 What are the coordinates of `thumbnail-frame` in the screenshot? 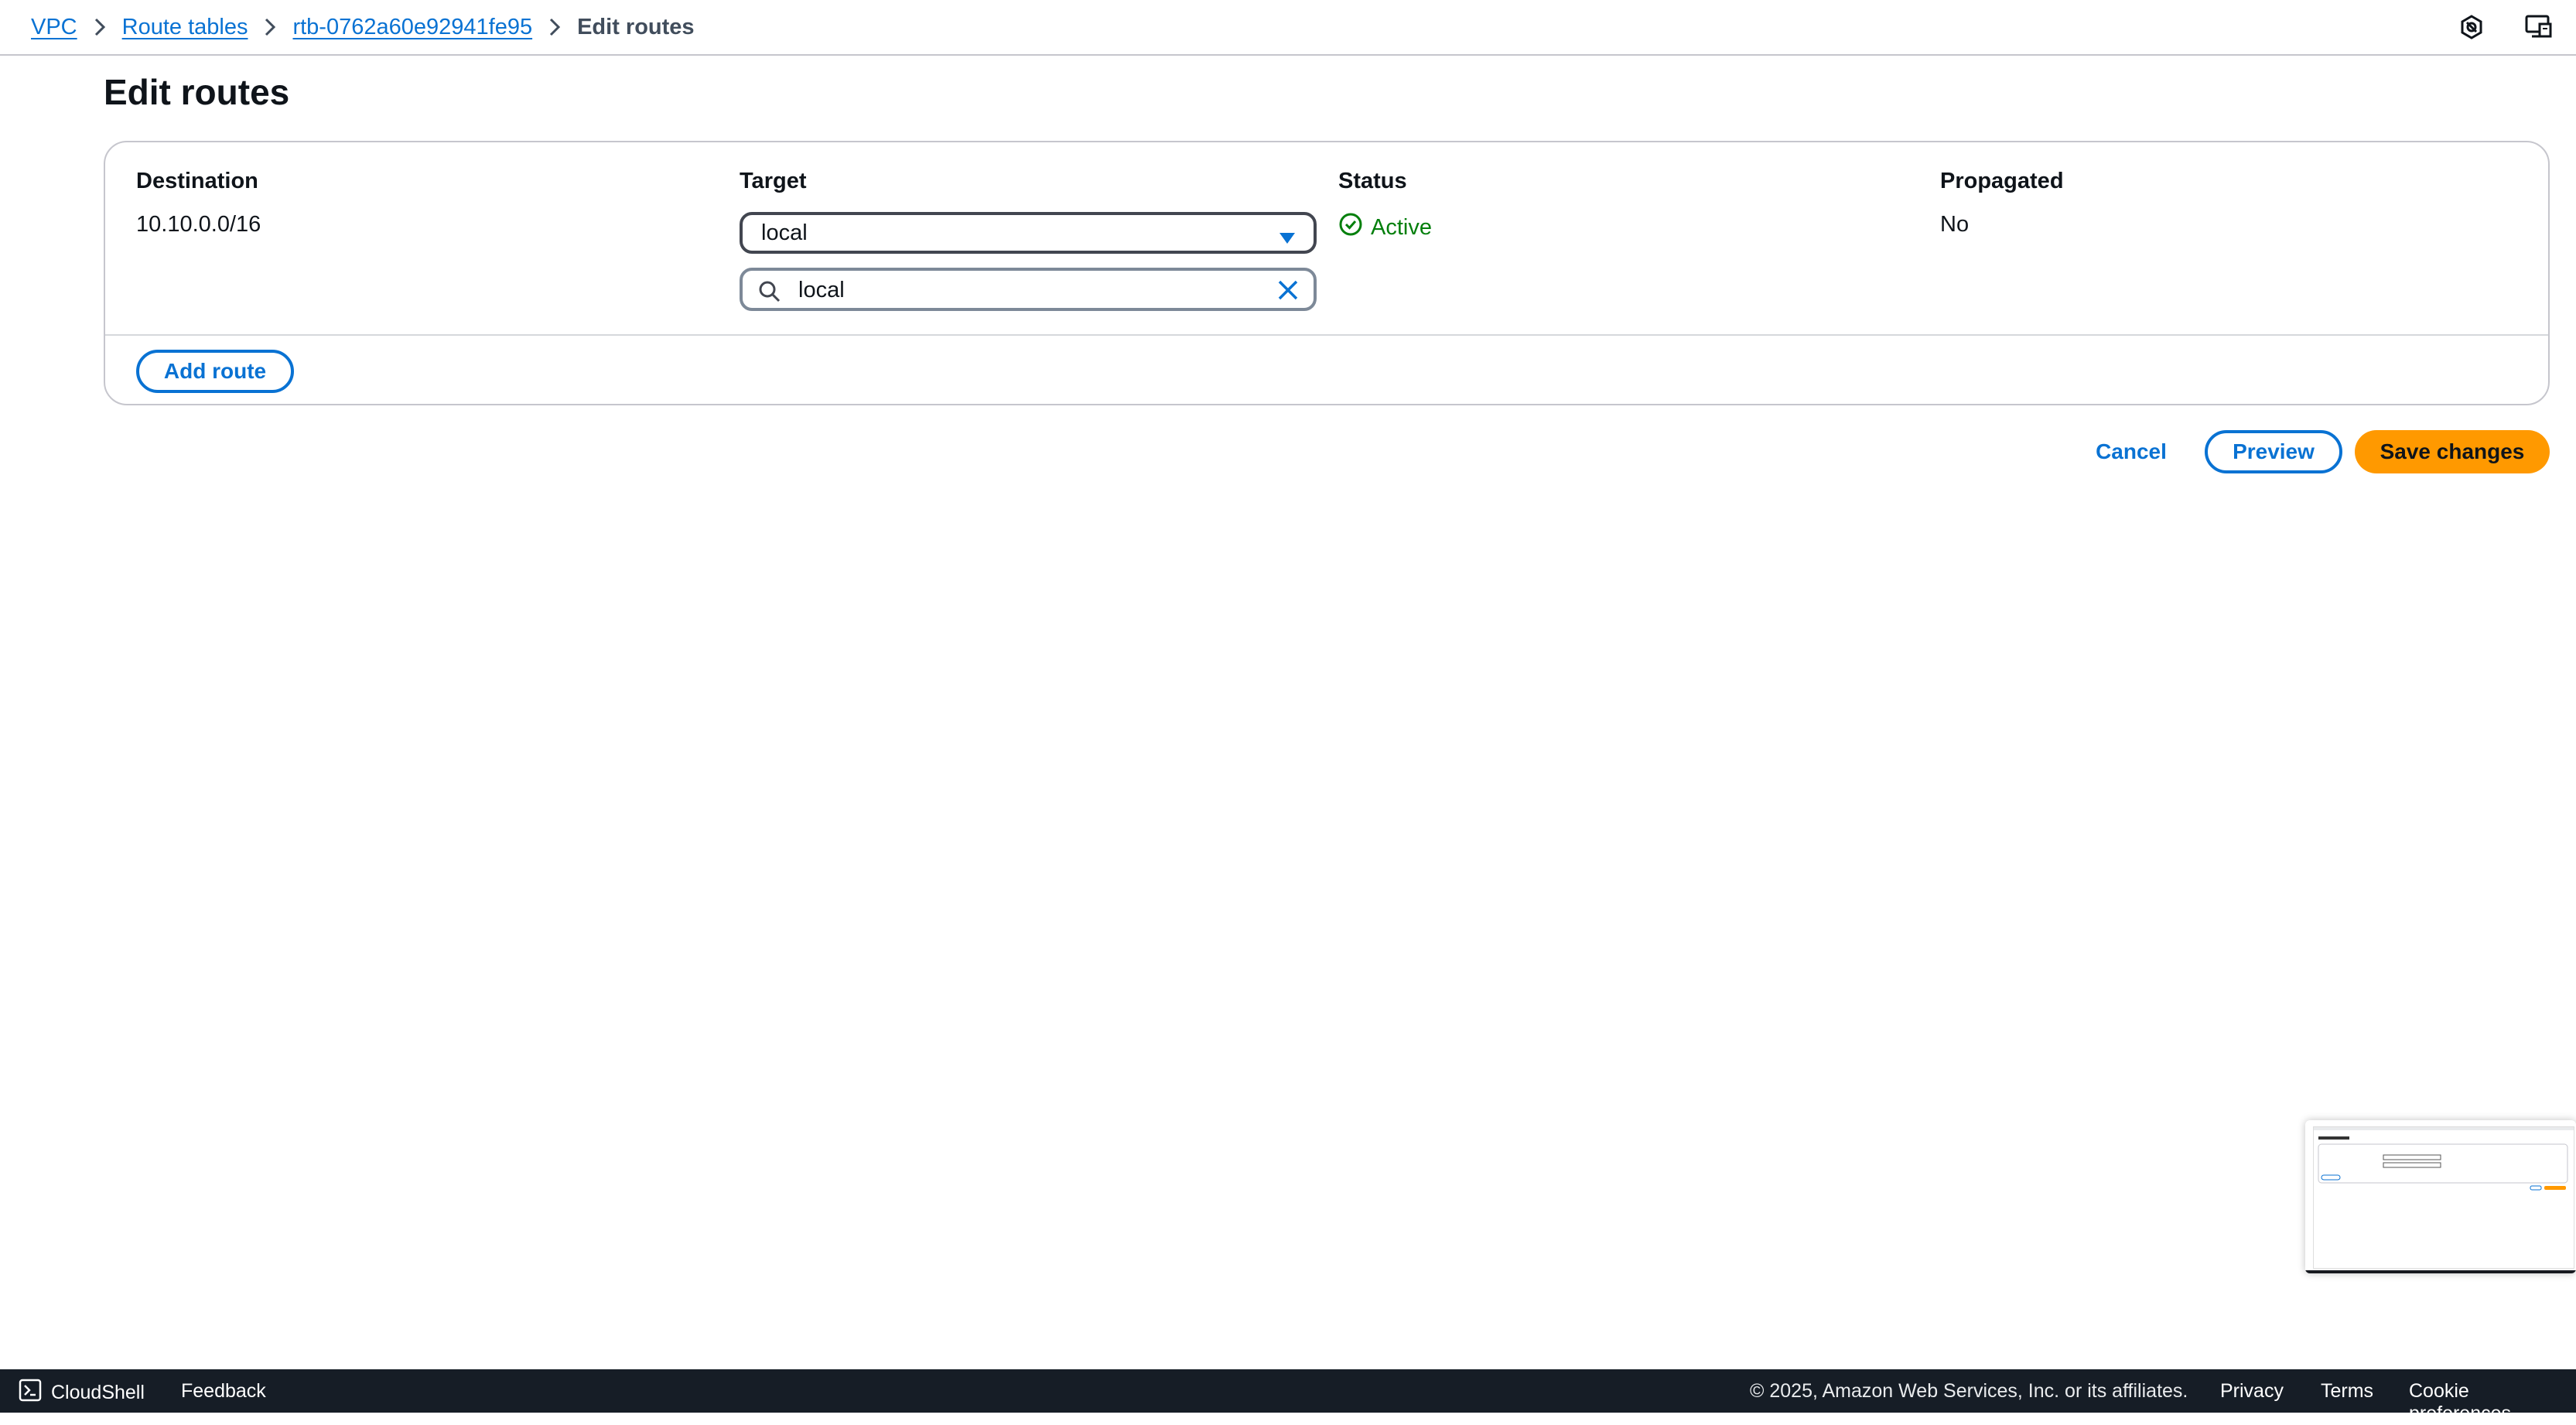 It's located at (2443, 1197).